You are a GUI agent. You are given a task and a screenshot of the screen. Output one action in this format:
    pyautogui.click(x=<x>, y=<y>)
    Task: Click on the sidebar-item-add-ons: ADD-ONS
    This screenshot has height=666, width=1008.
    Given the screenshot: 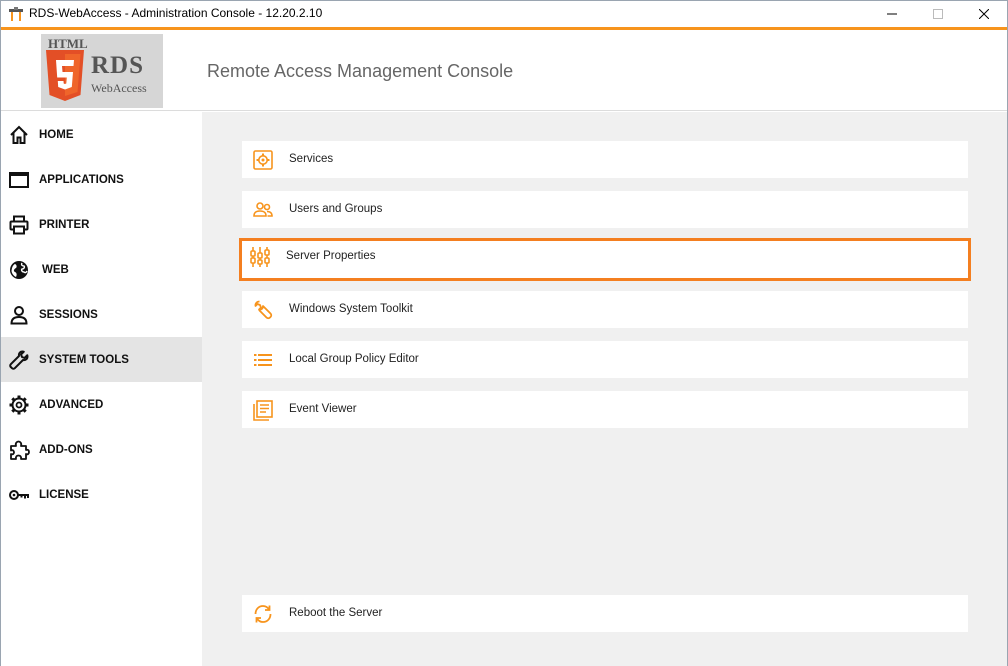 What is the action you would take?
    pyautogui.click(x=101, y=449)
    